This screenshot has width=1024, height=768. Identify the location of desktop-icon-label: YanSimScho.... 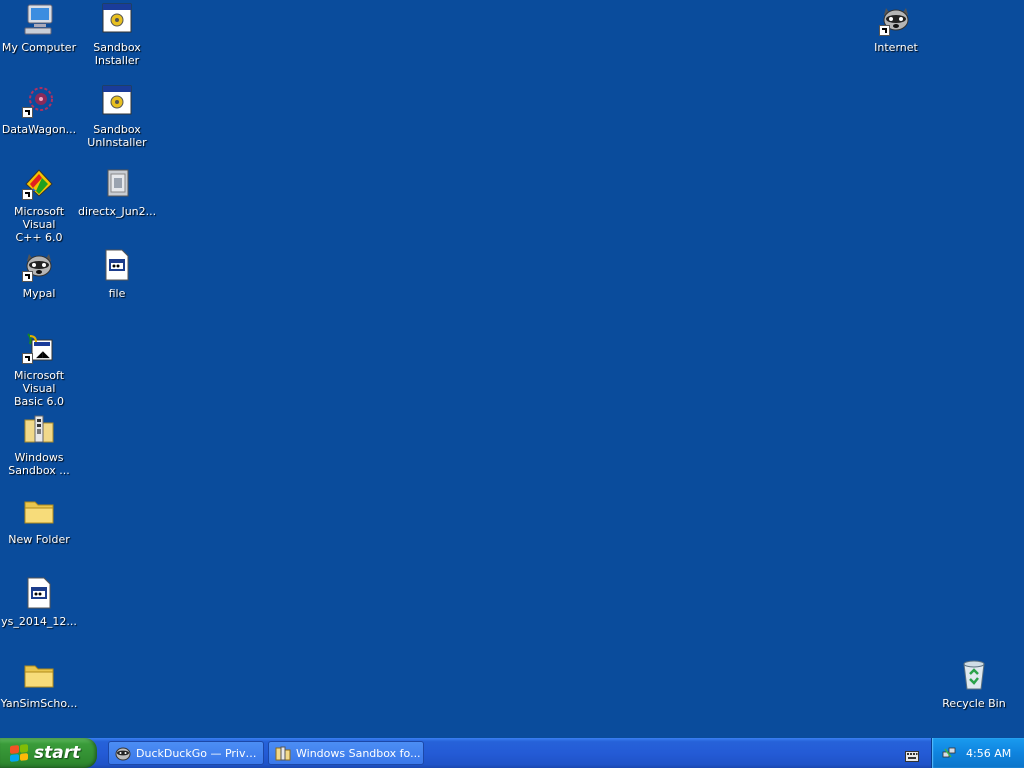
(39, 703).